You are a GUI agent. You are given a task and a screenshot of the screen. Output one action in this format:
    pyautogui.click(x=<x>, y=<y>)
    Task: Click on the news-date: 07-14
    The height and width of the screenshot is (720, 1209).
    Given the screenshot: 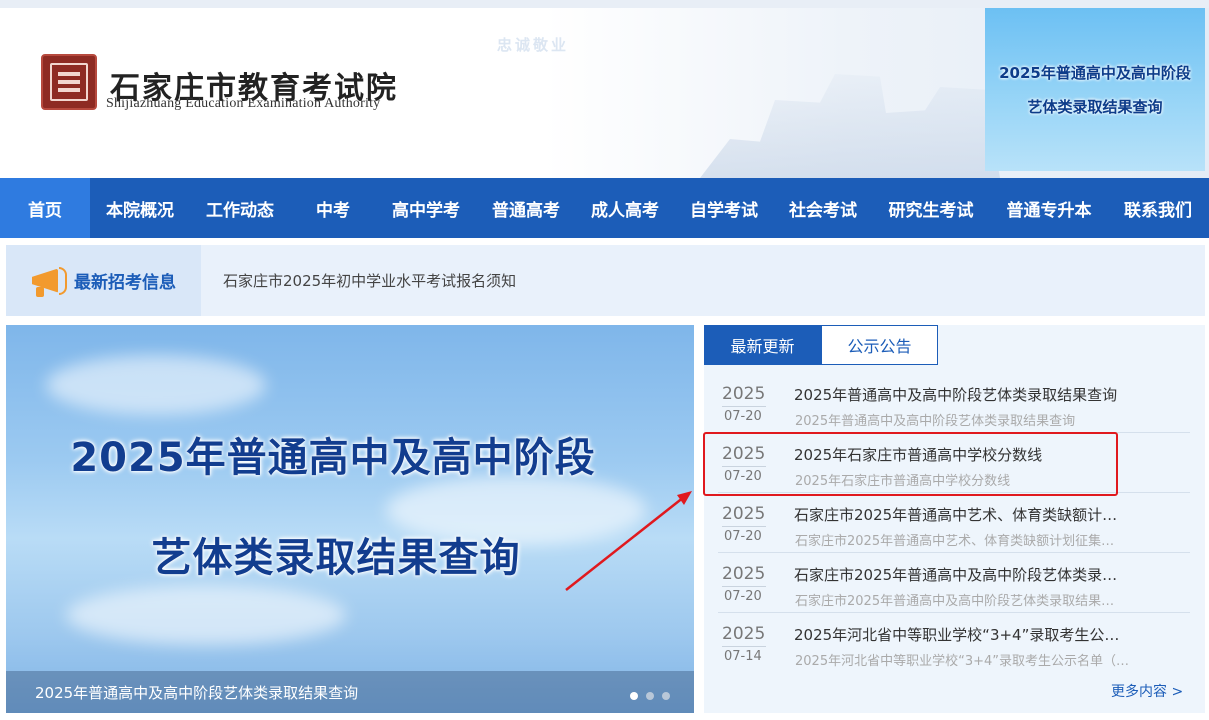 What is the action you would take?
    pyautogui.click(x=743, y=656)
    